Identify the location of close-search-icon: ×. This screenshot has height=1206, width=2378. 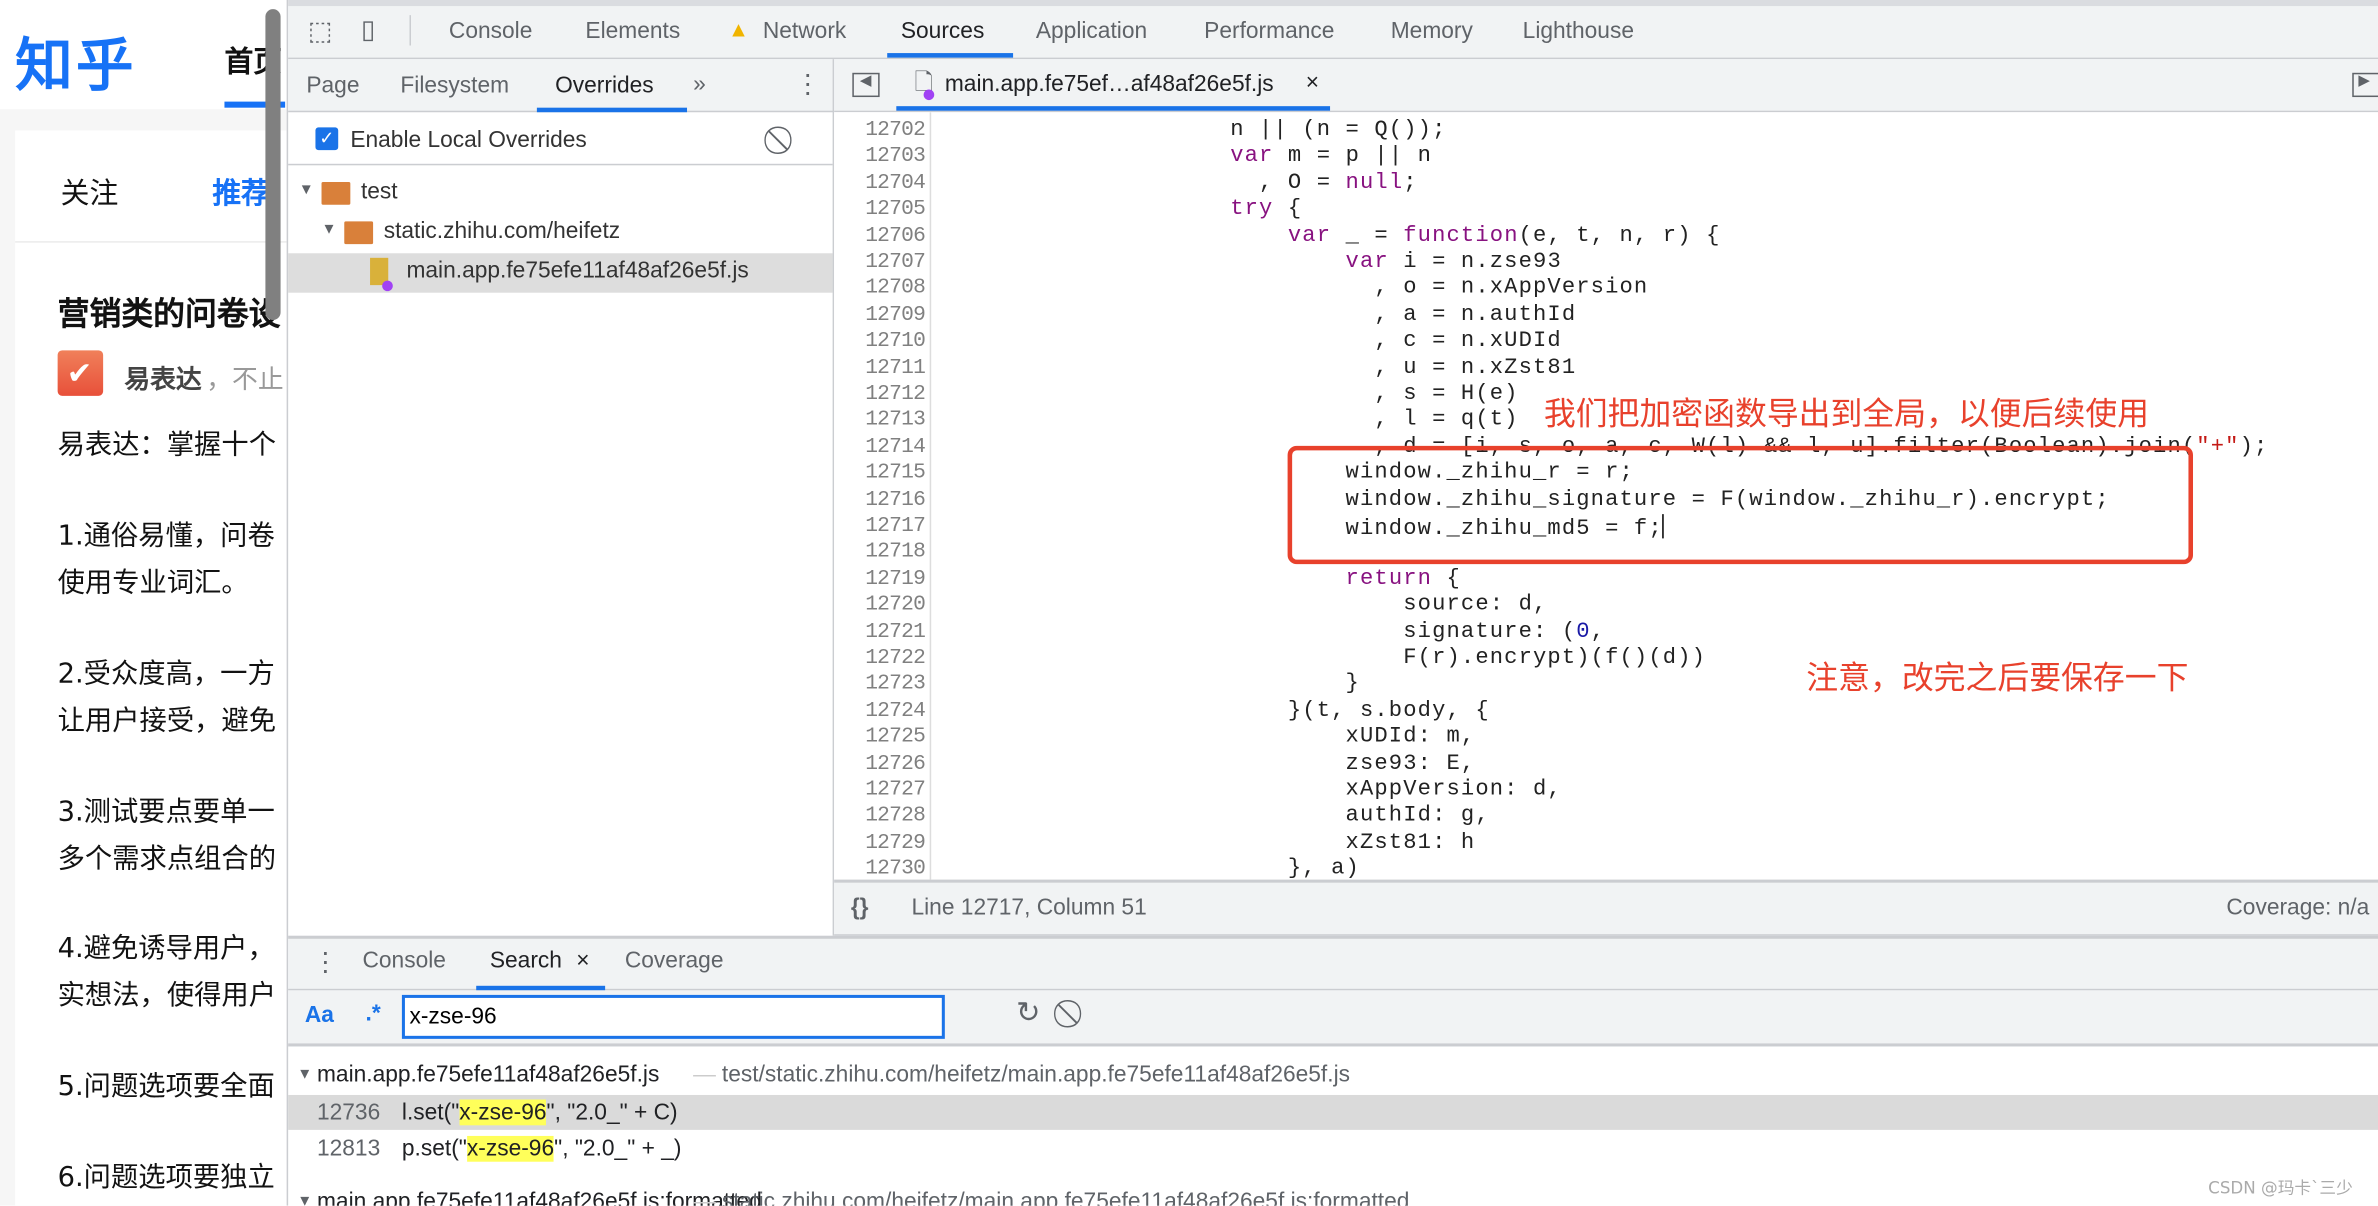
(582, 961).